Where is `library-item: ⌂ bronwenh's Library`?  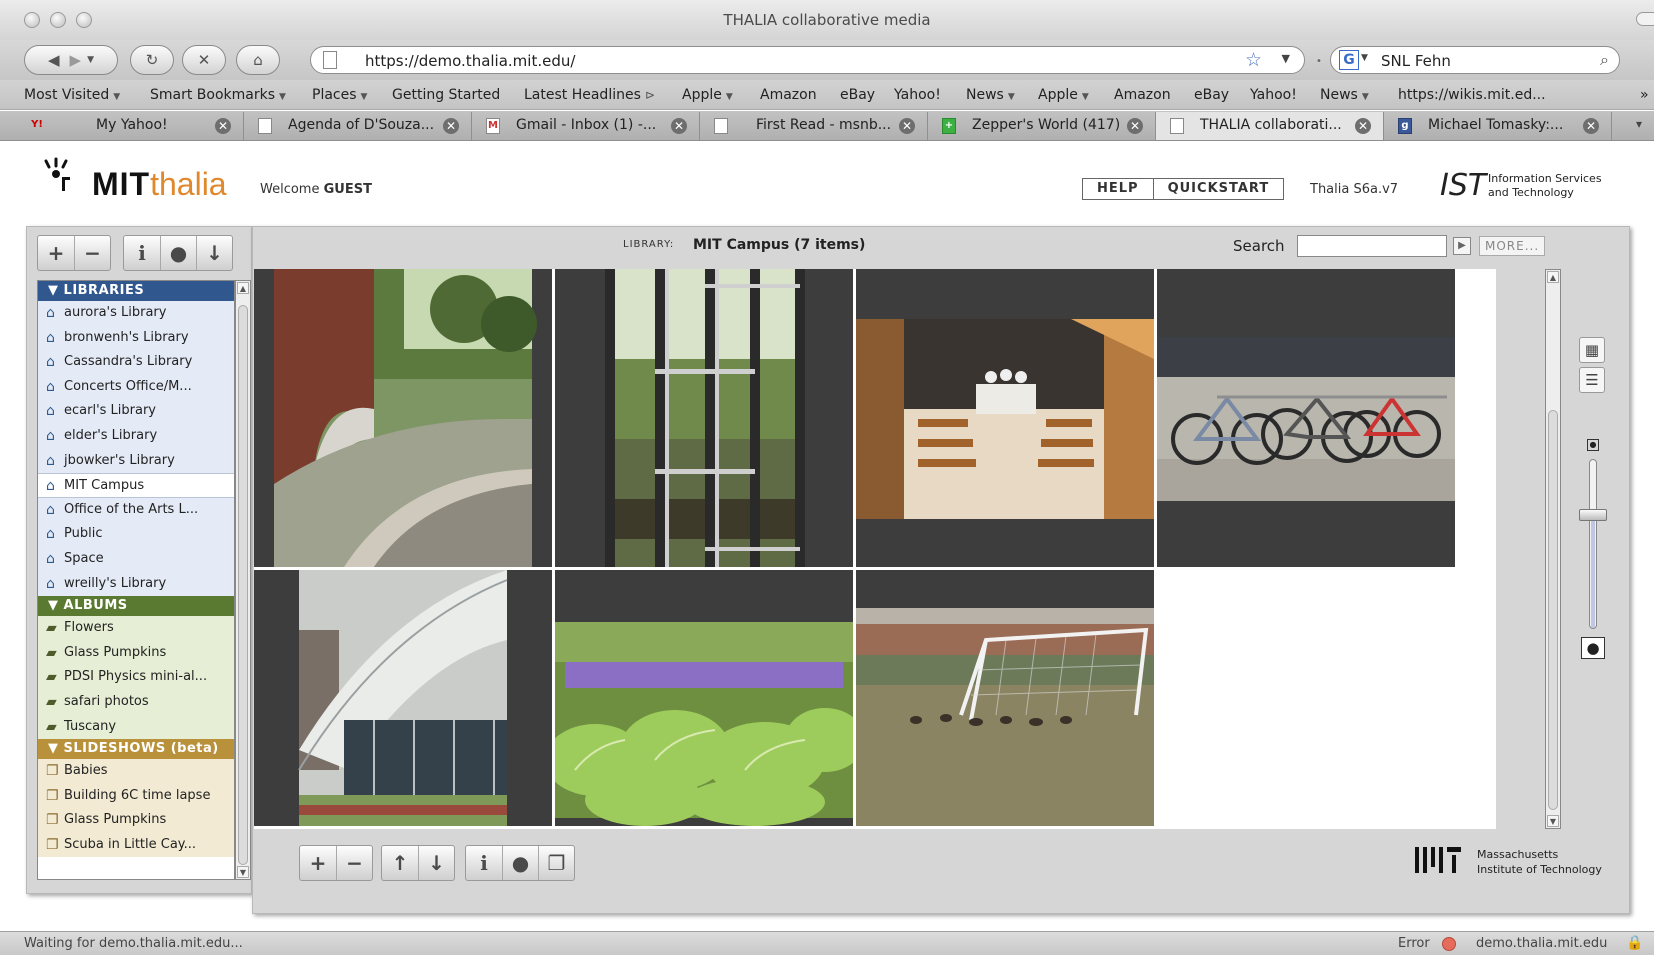 library-item: ⌂ bronwenh's Library is located at coordinates (136, 338).